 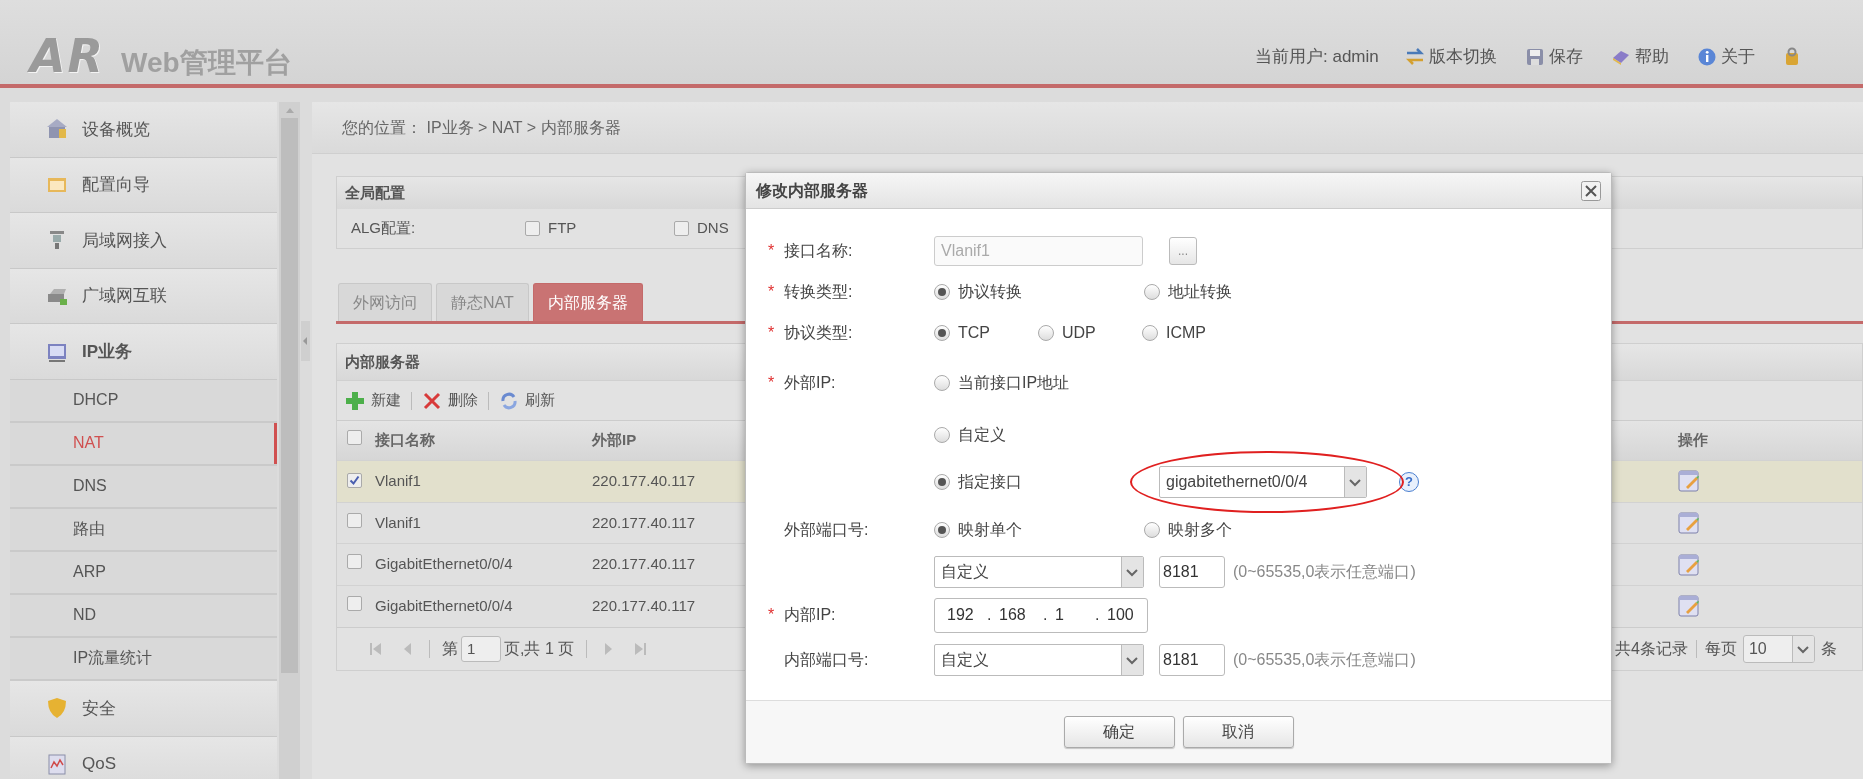 I want to click on sidebar-subitem: NAT, so click(x=143, y=444).